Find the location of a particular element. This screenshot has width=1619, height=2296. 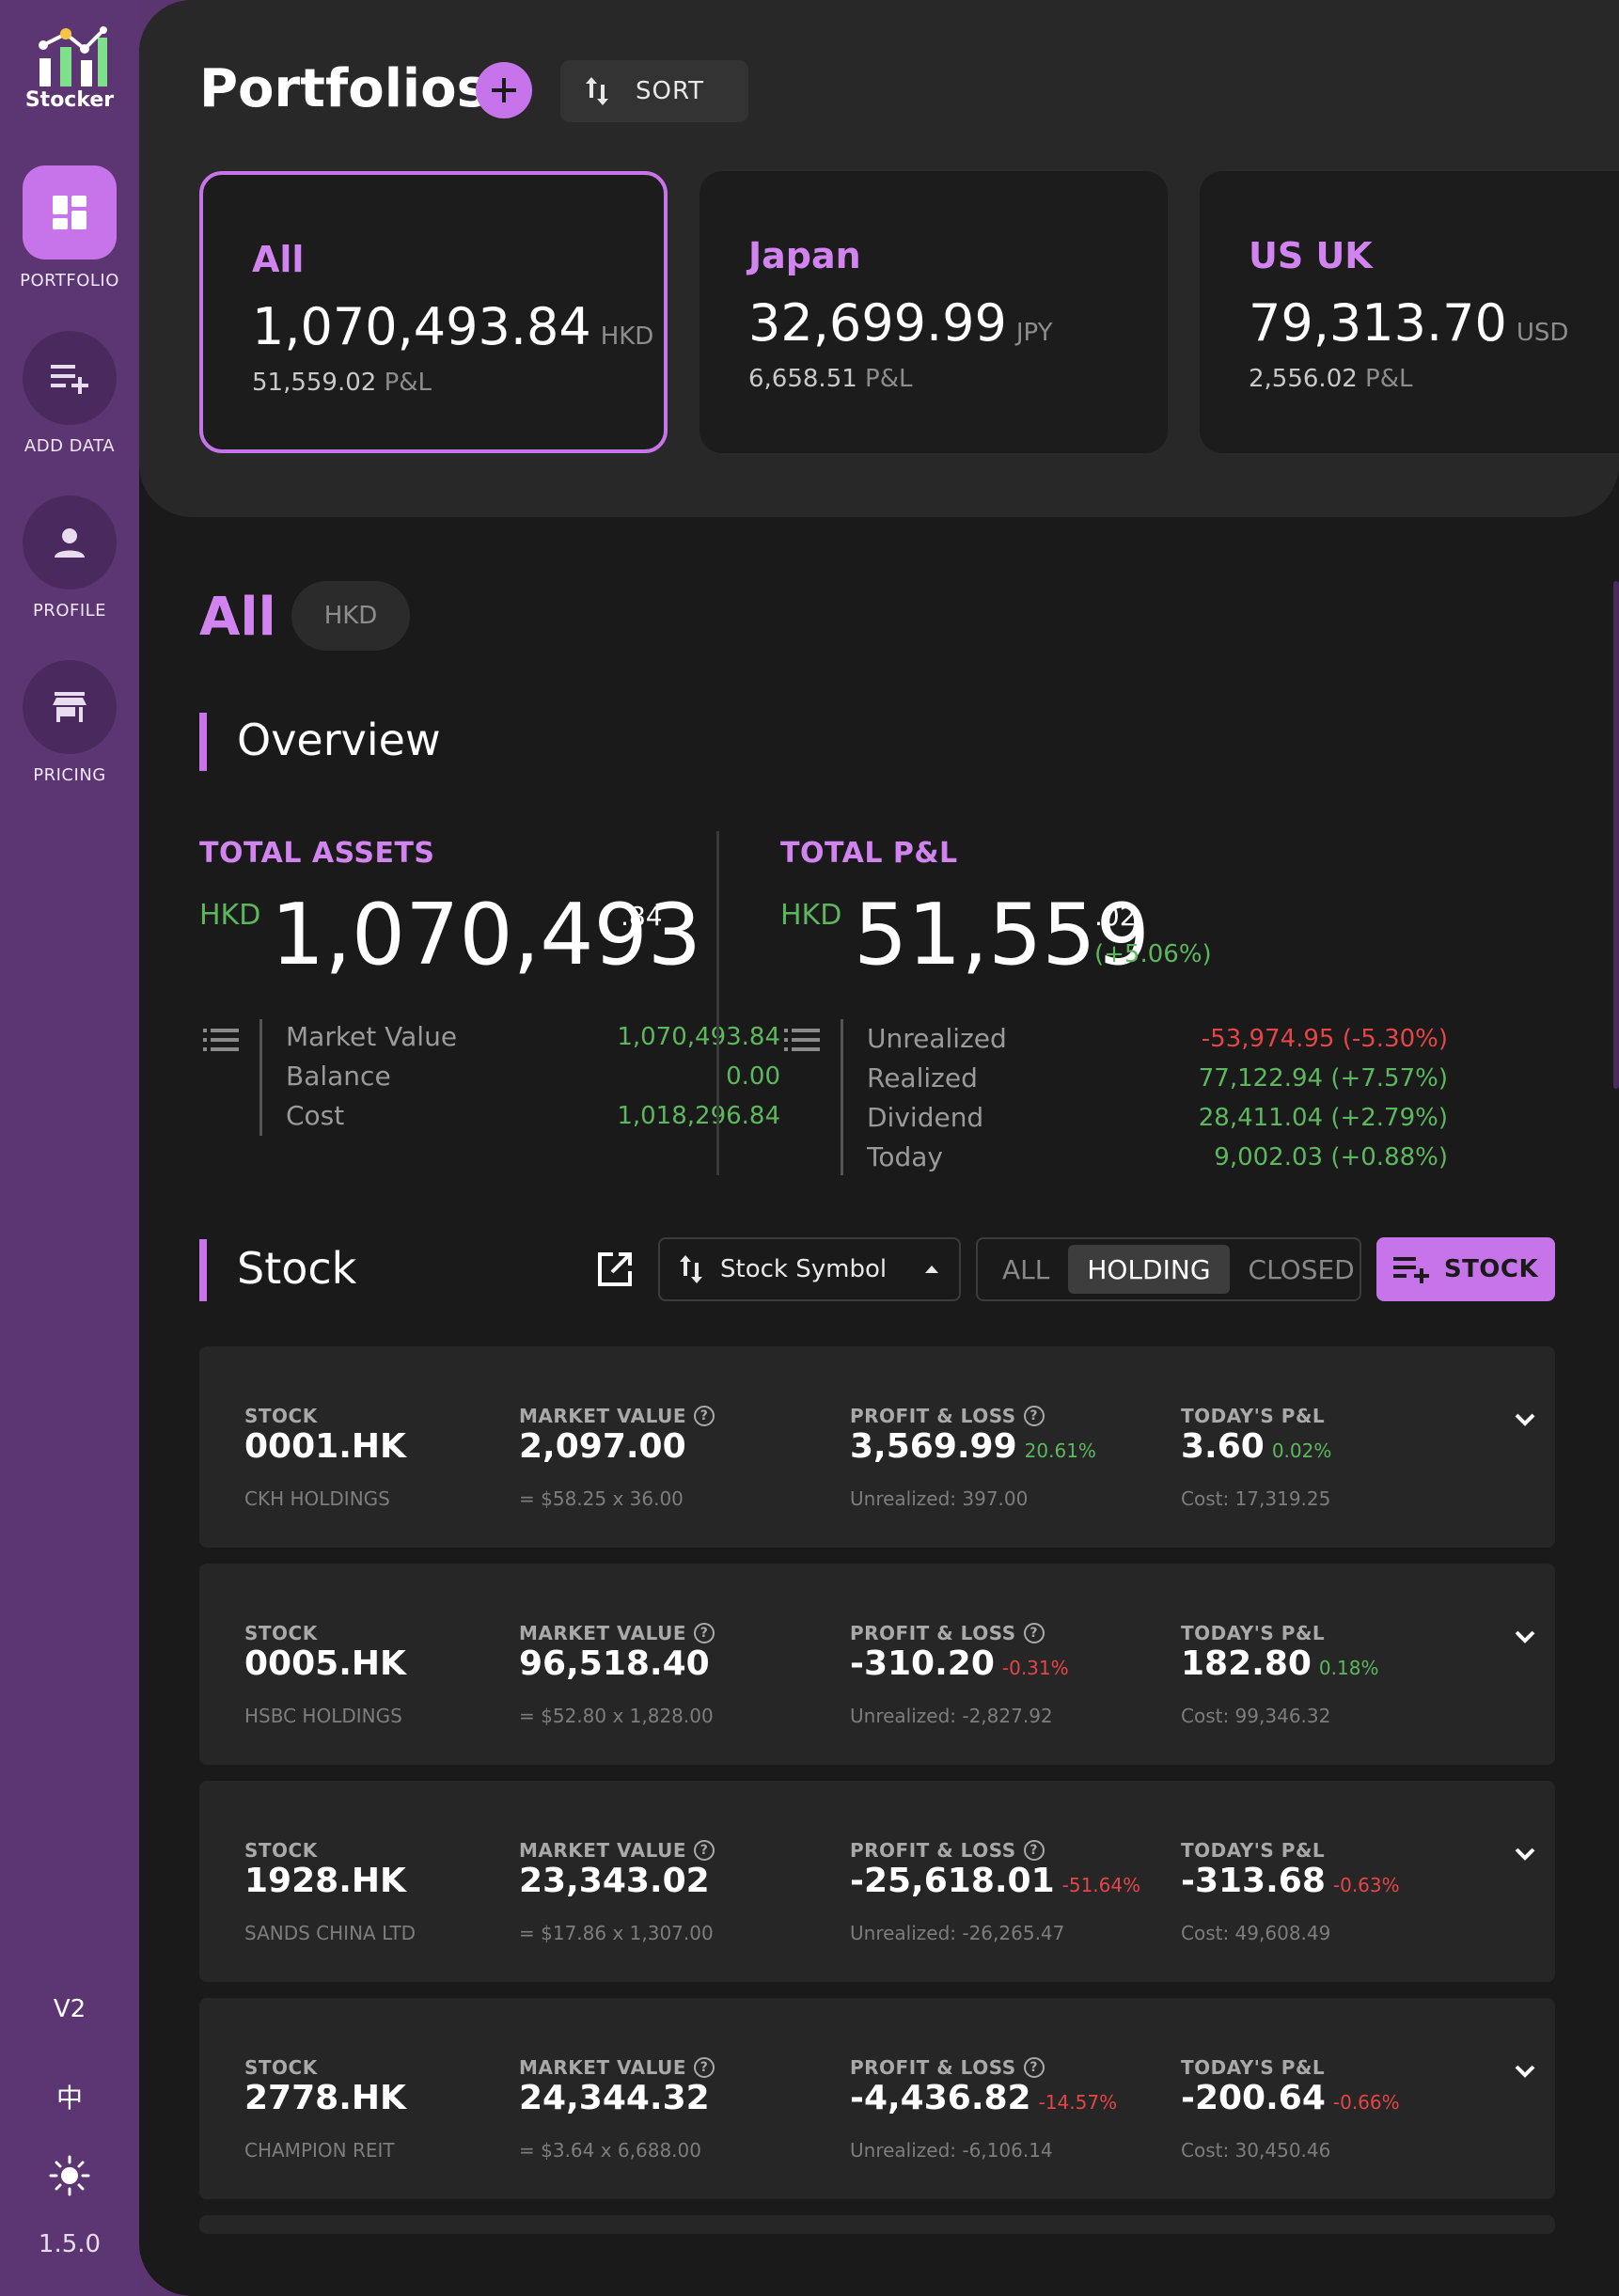

stock-name: CKH HOLDINGS is located at coordinates (317, 1499).